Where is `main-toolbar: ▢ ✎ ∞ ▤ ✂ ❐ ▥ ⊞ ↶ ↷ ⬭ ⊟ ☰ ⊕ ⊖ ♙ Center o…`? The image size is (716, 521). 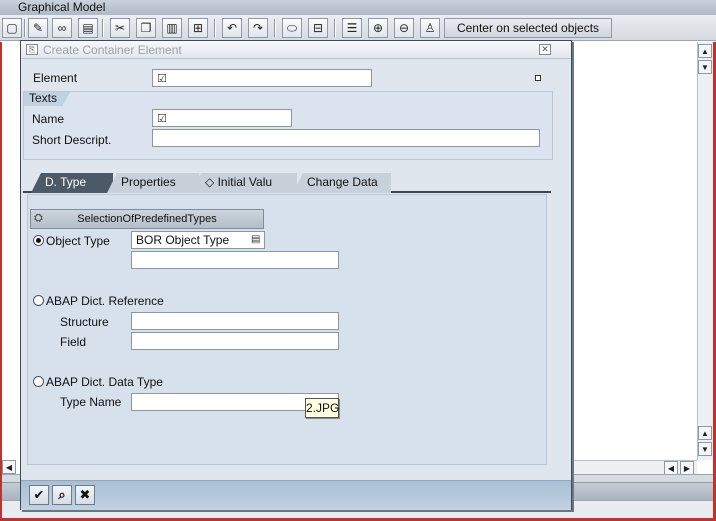
main-toolbar: ▢ ✎ ∞ ▤ ✂ ❐ ▥ ⊞ ↶ ↷ ⬭ ⊟ ☰ ⊕ ⊖ ♙ Center o… is located at coordinates (358, 28).